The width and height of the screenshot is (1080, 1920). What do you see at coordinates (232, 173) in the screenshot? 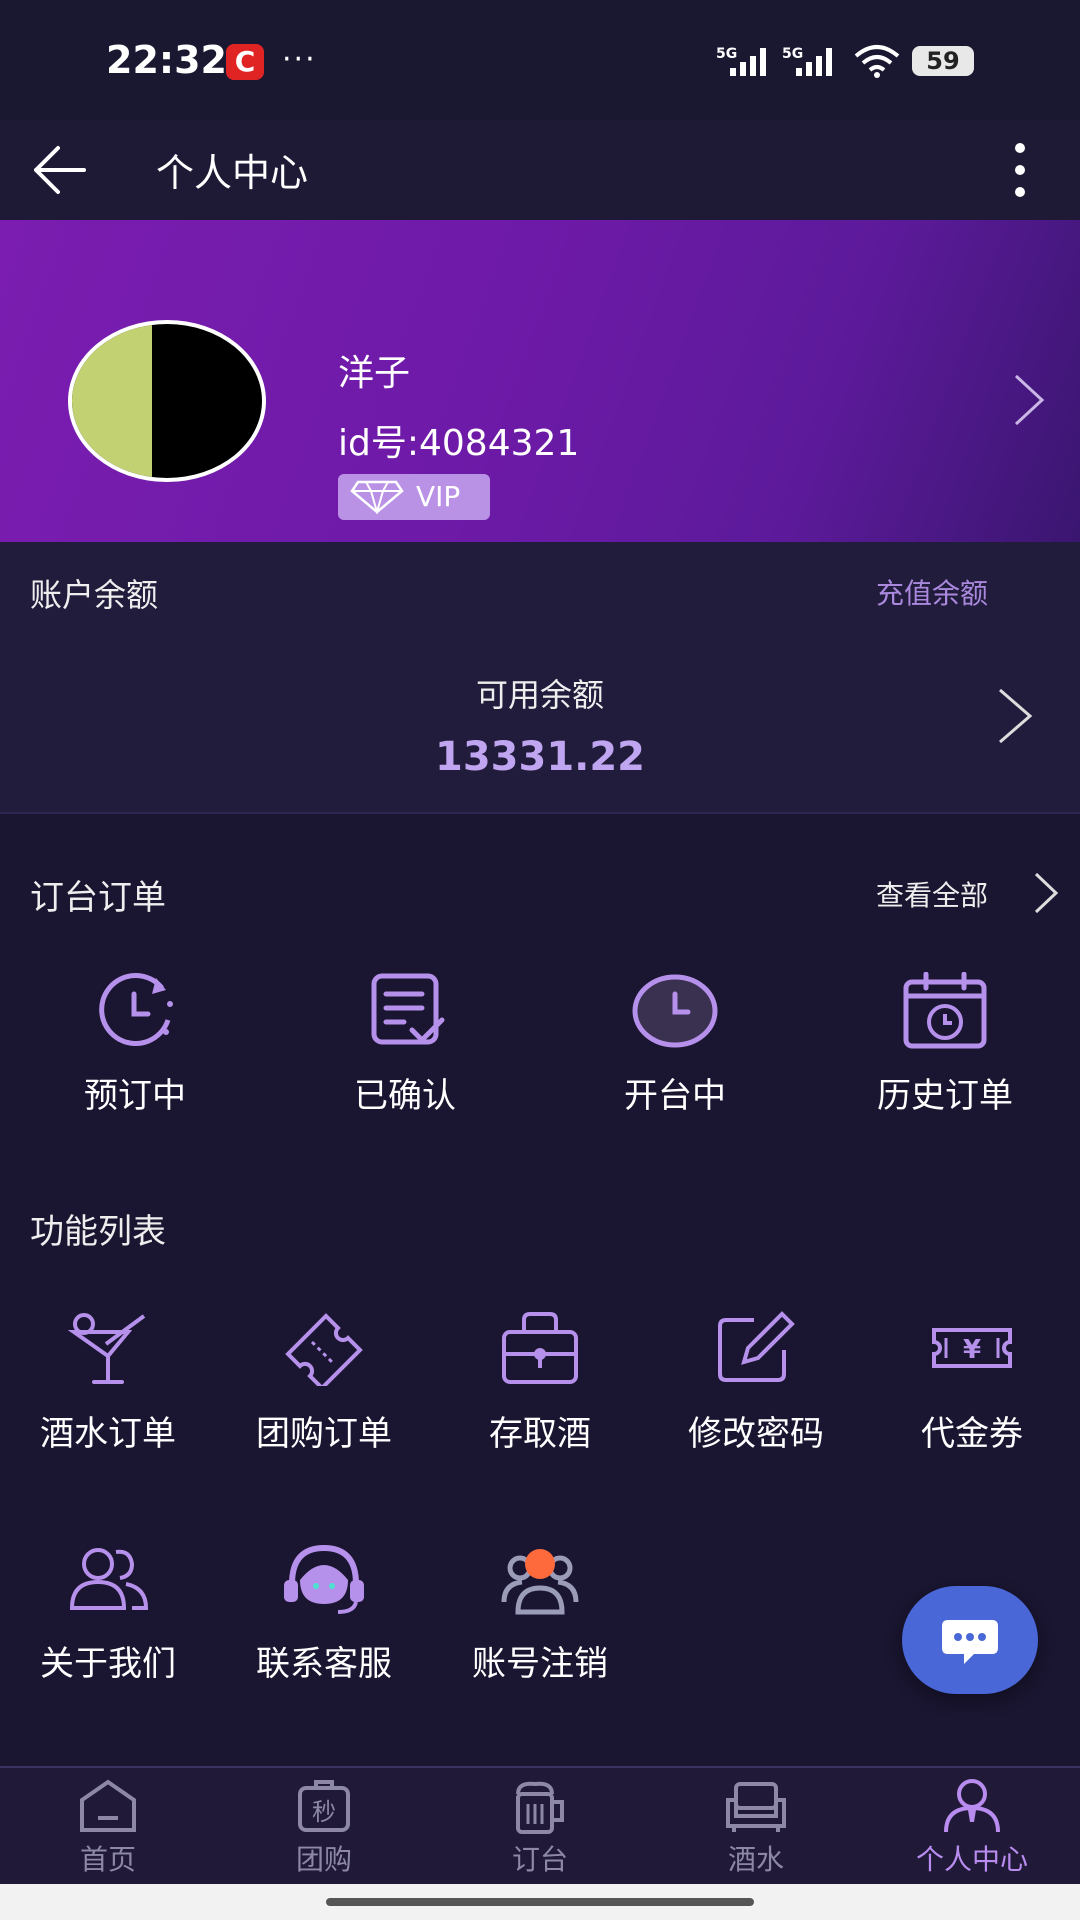
I see `page-title: 个人中心` at bounding box center [232, 173].